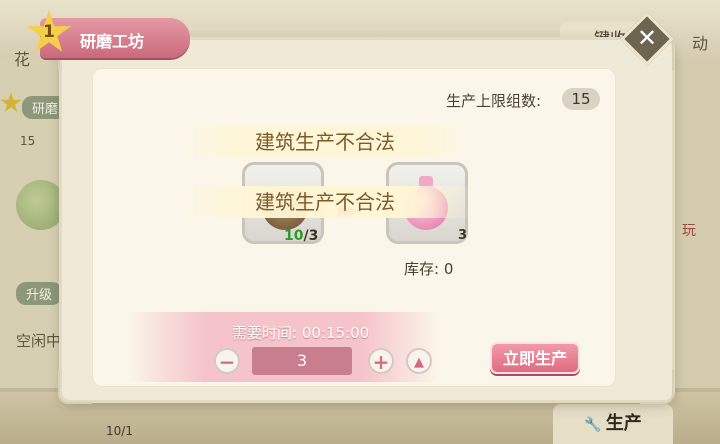  I want to click on bg-label-flower: 花, so click(22, 59).